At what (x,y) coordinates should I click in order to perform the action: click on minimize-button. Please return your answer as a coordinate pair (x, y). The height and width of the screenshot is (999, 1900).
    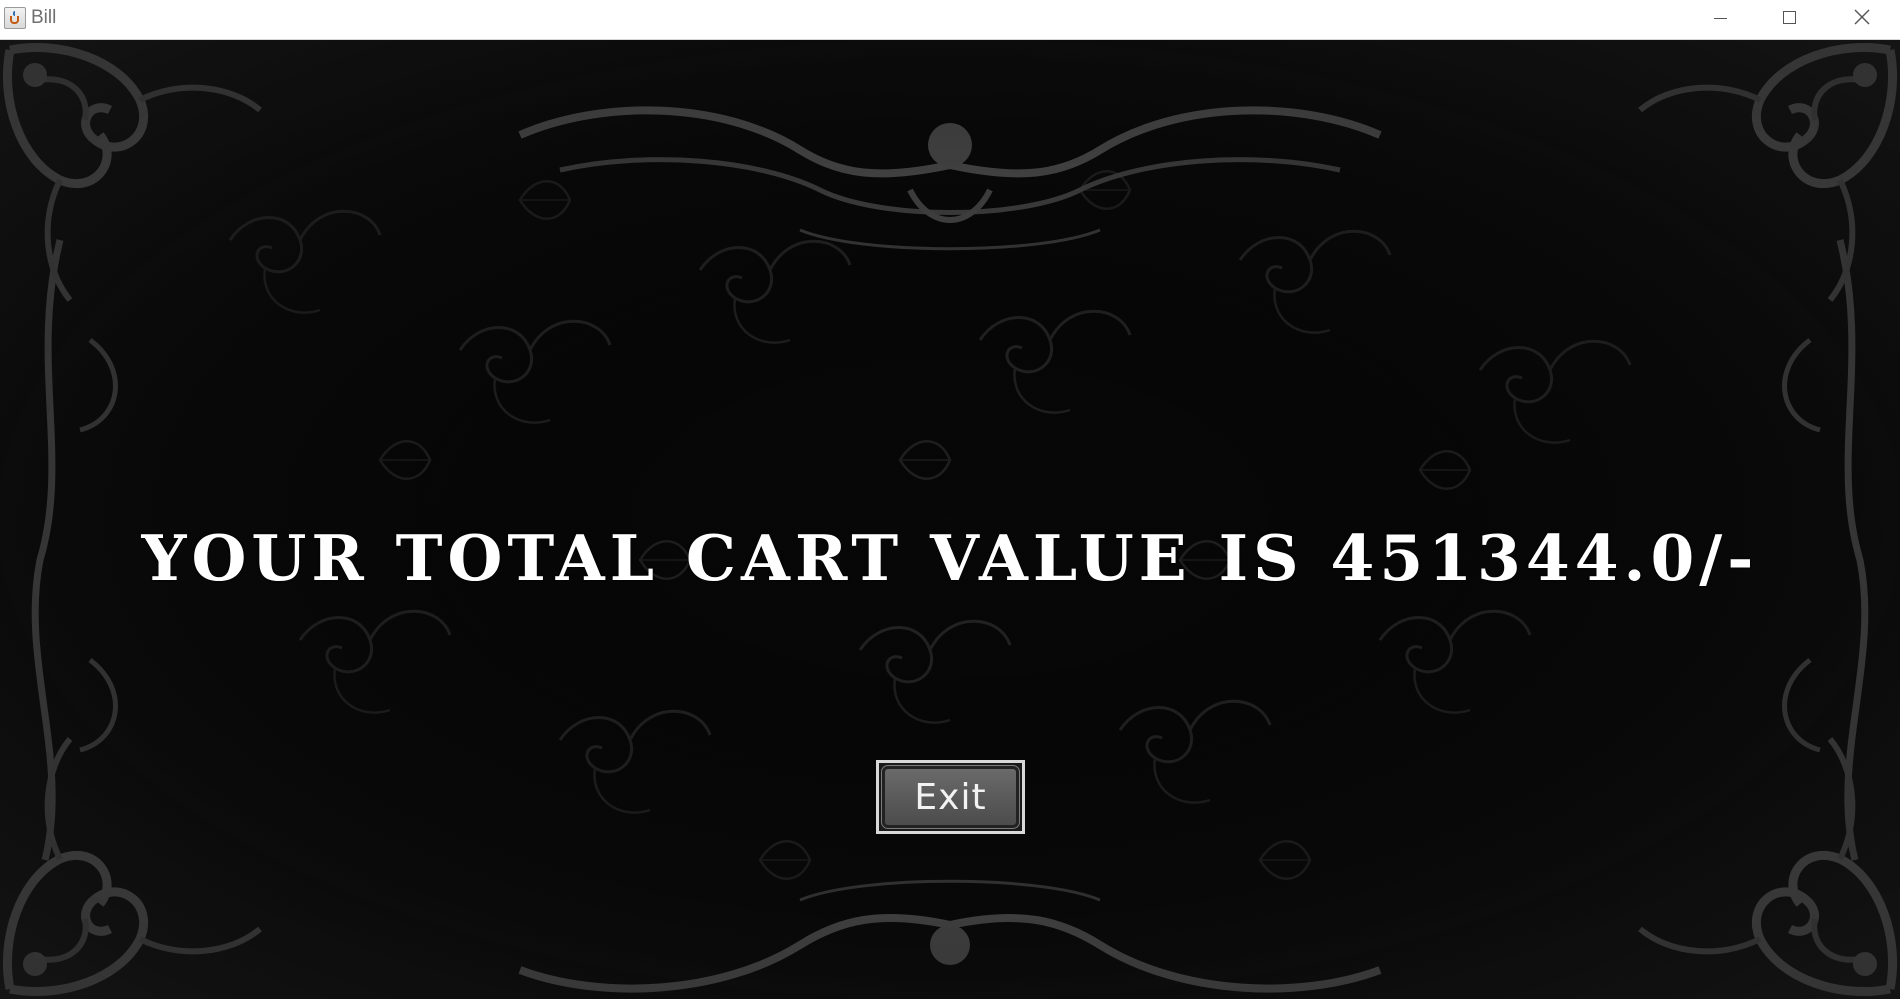
    Looking at the image, I should click on (1720, 17).